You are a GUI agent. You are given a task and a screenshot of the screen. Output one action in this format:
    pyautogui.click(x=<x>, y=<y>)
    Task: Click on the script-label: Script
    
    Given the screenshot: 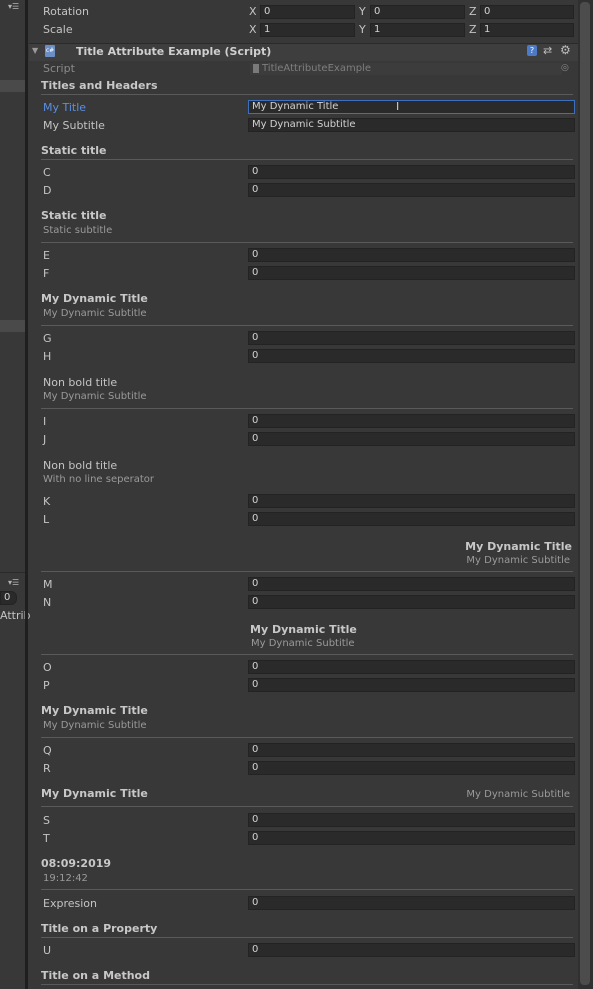 What is the action you would take?
    pyautogui.click(x=59, y=68)
    